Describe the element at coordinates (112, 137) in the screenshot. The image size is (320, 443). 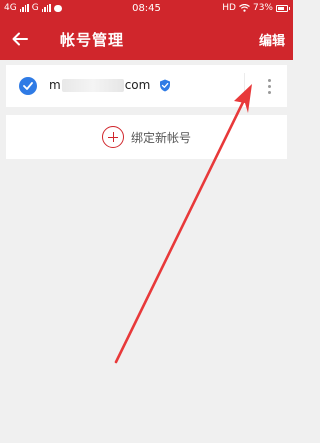
I see `plus-icon` at that location.